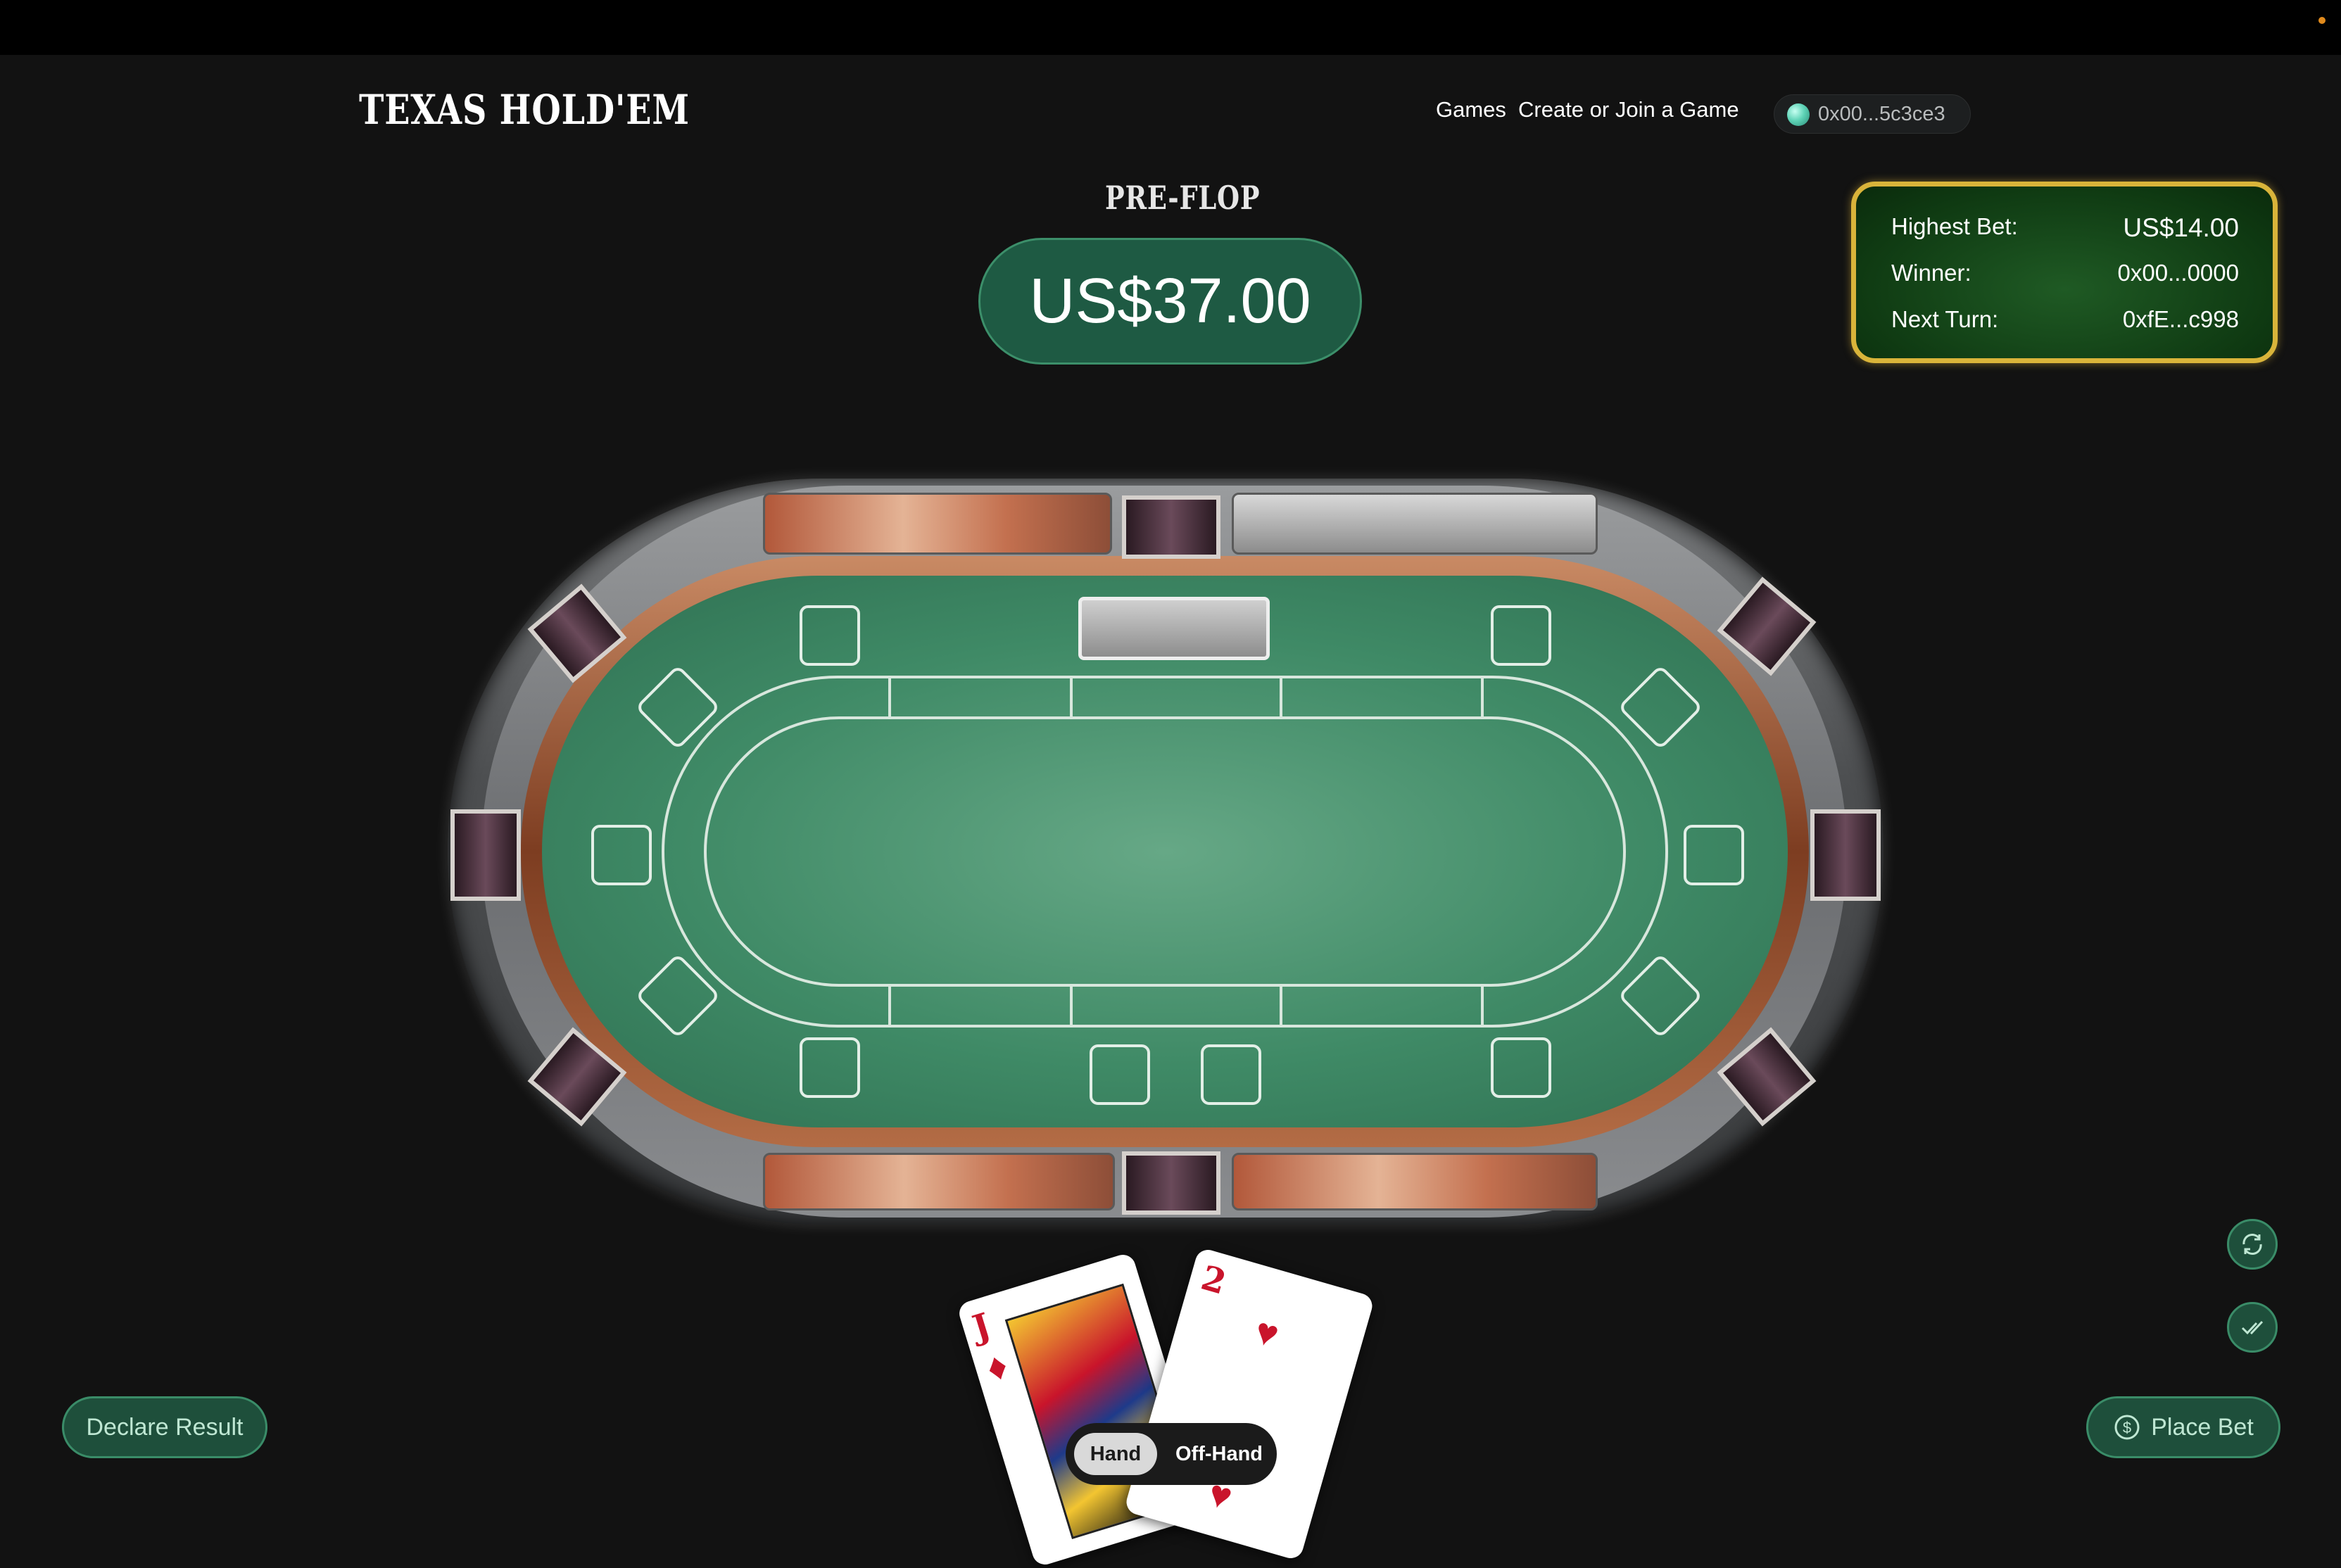 The height and width of the screenshot is (1568, 2341). What do you see at coordinates (1267, 1333) in the screenshot?
I see `heart-suit-icon: ♥` at bounding box center [1267, 1333].